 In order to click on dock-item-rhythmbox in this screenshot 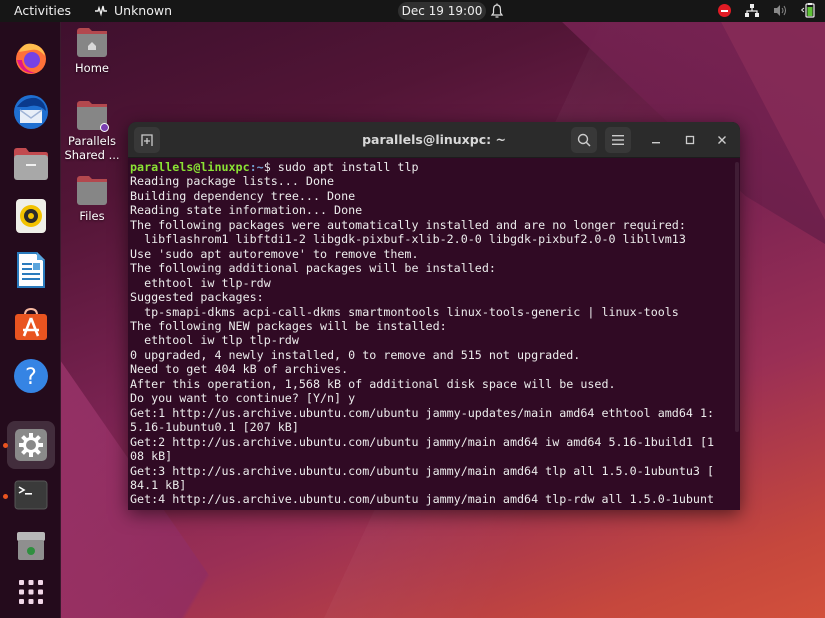, I will do `click(31, 216)`.